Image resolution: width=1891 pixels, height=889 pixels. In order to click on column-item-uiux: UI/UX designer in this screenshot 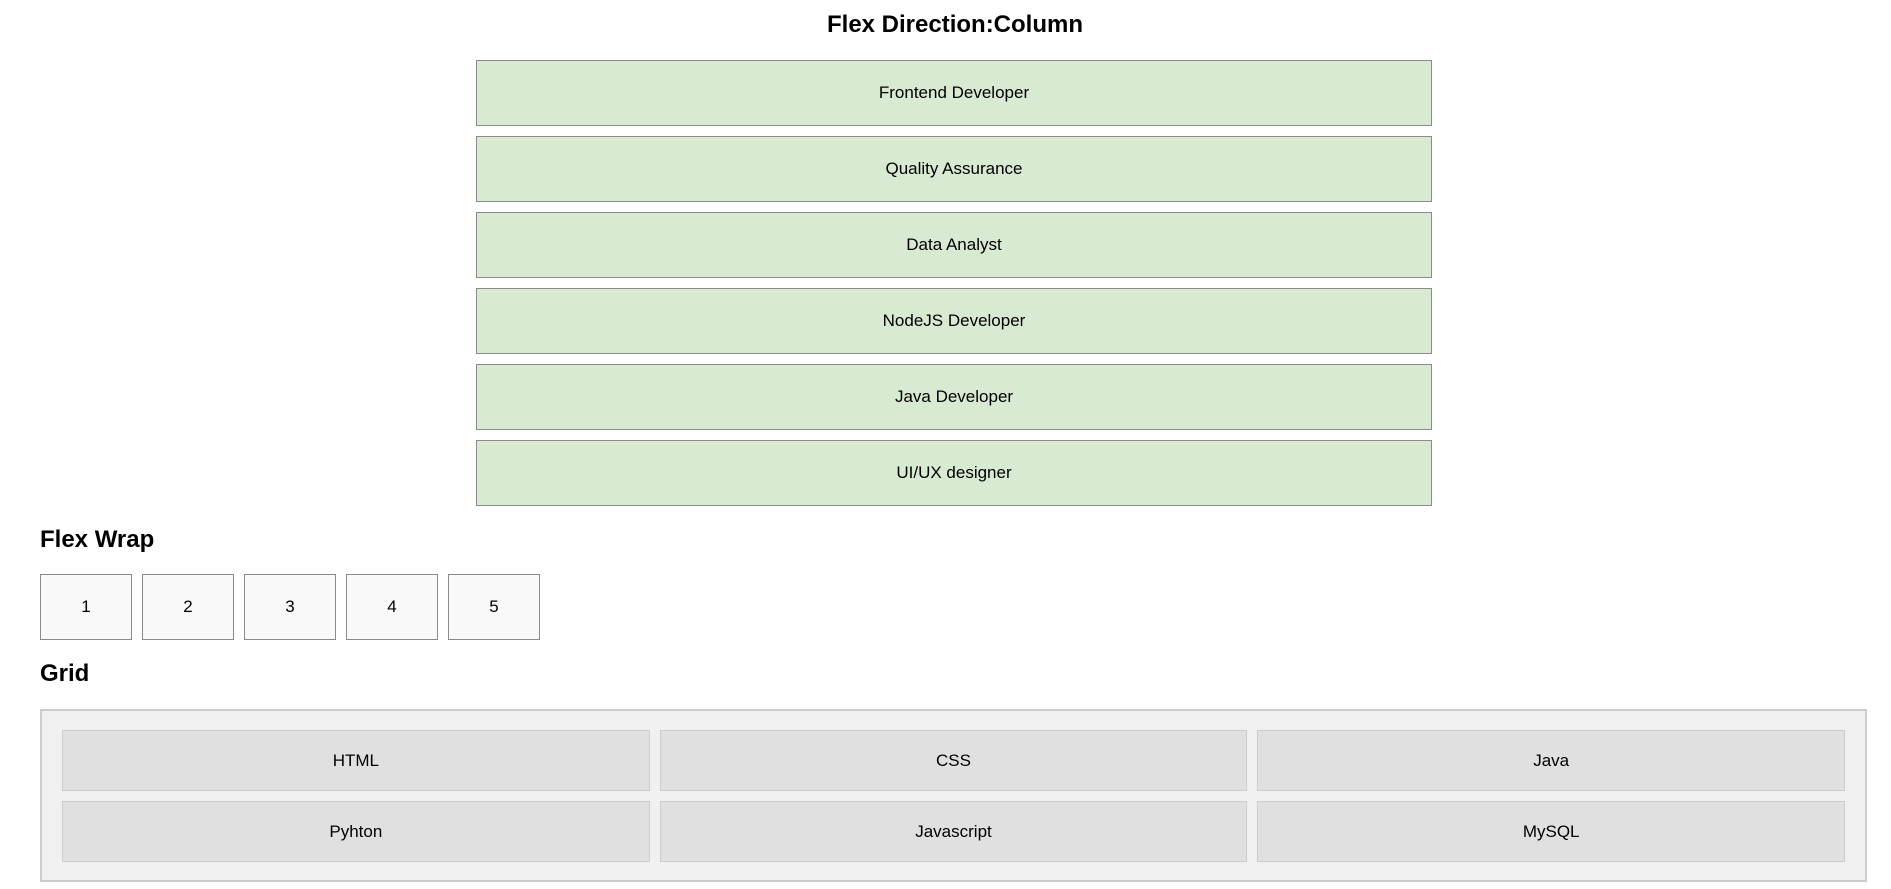, I will do `click(954, 473)`.